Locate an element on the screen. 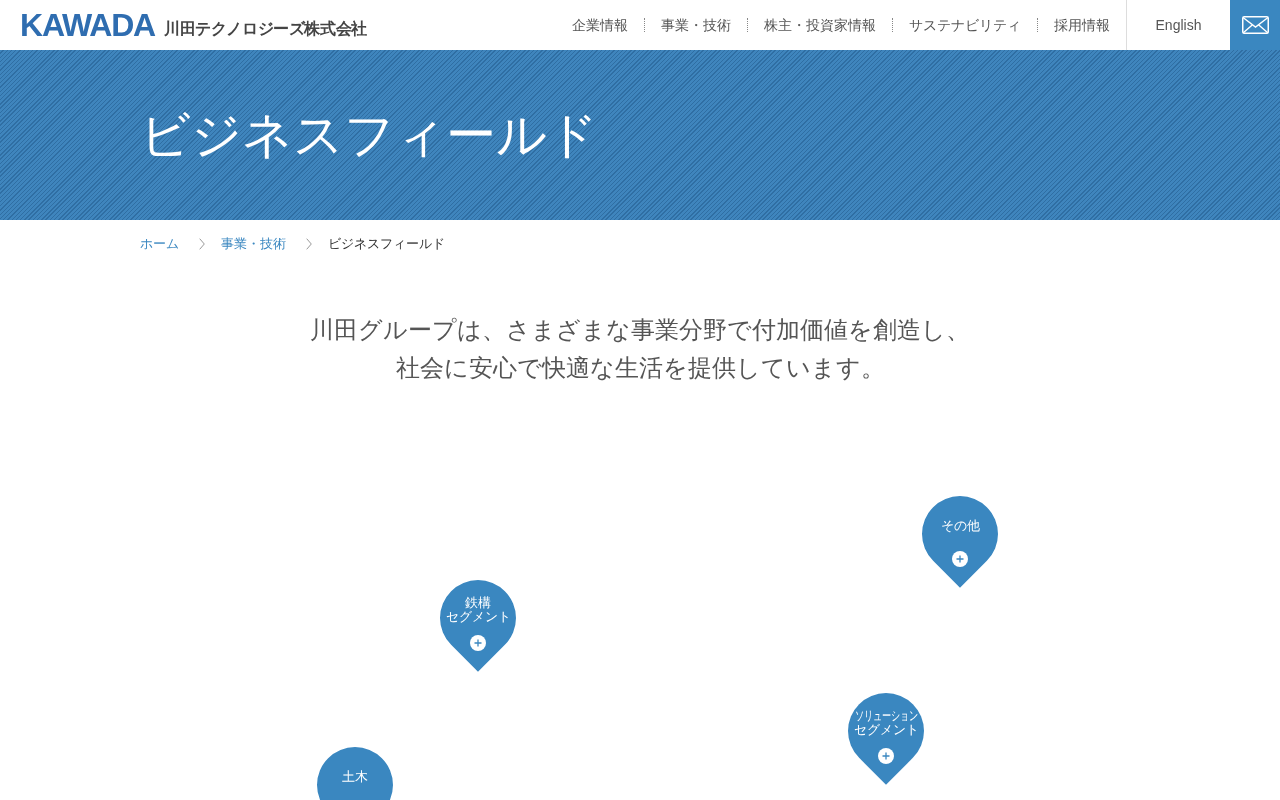  nav-link: 企業情報 is located at coordinates (600, 25).